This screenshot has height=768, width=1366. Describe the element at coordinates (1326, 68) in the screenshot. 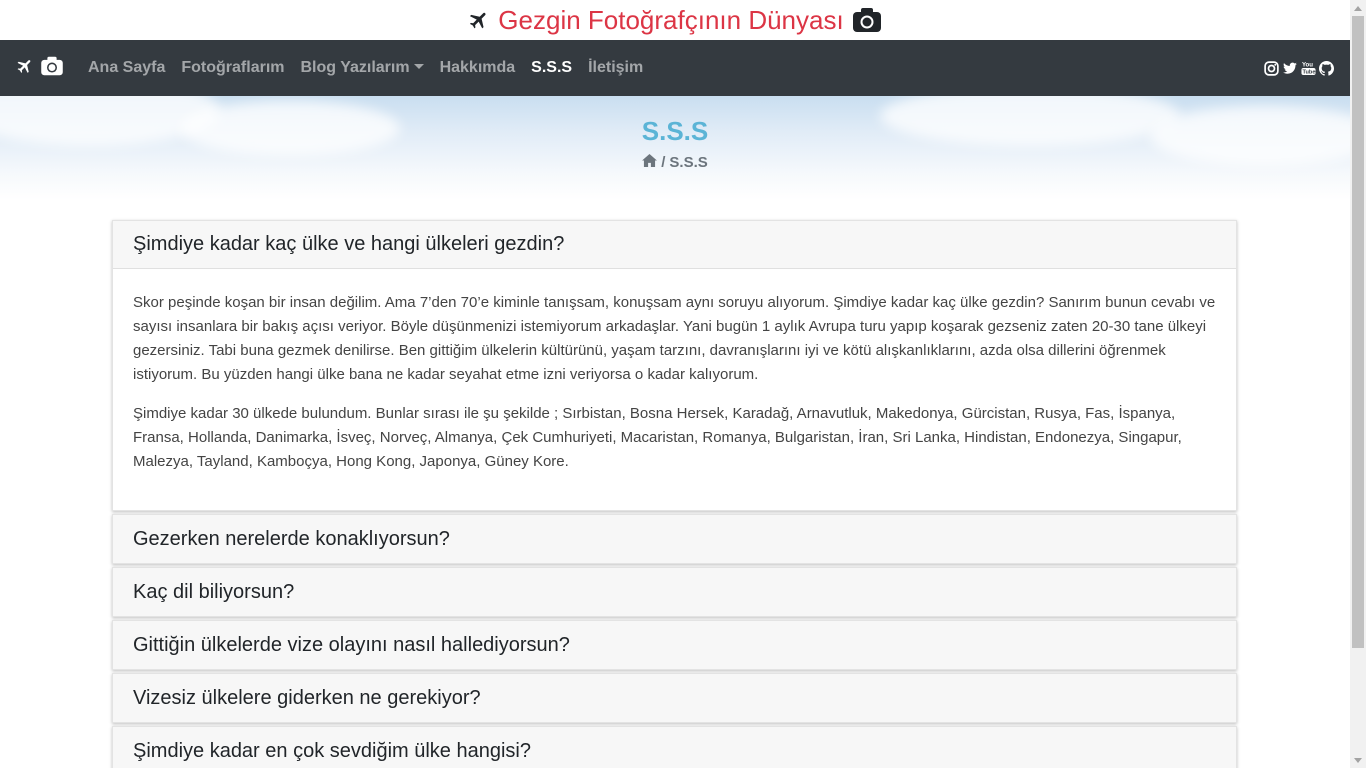

I see `github-icon` at that location.